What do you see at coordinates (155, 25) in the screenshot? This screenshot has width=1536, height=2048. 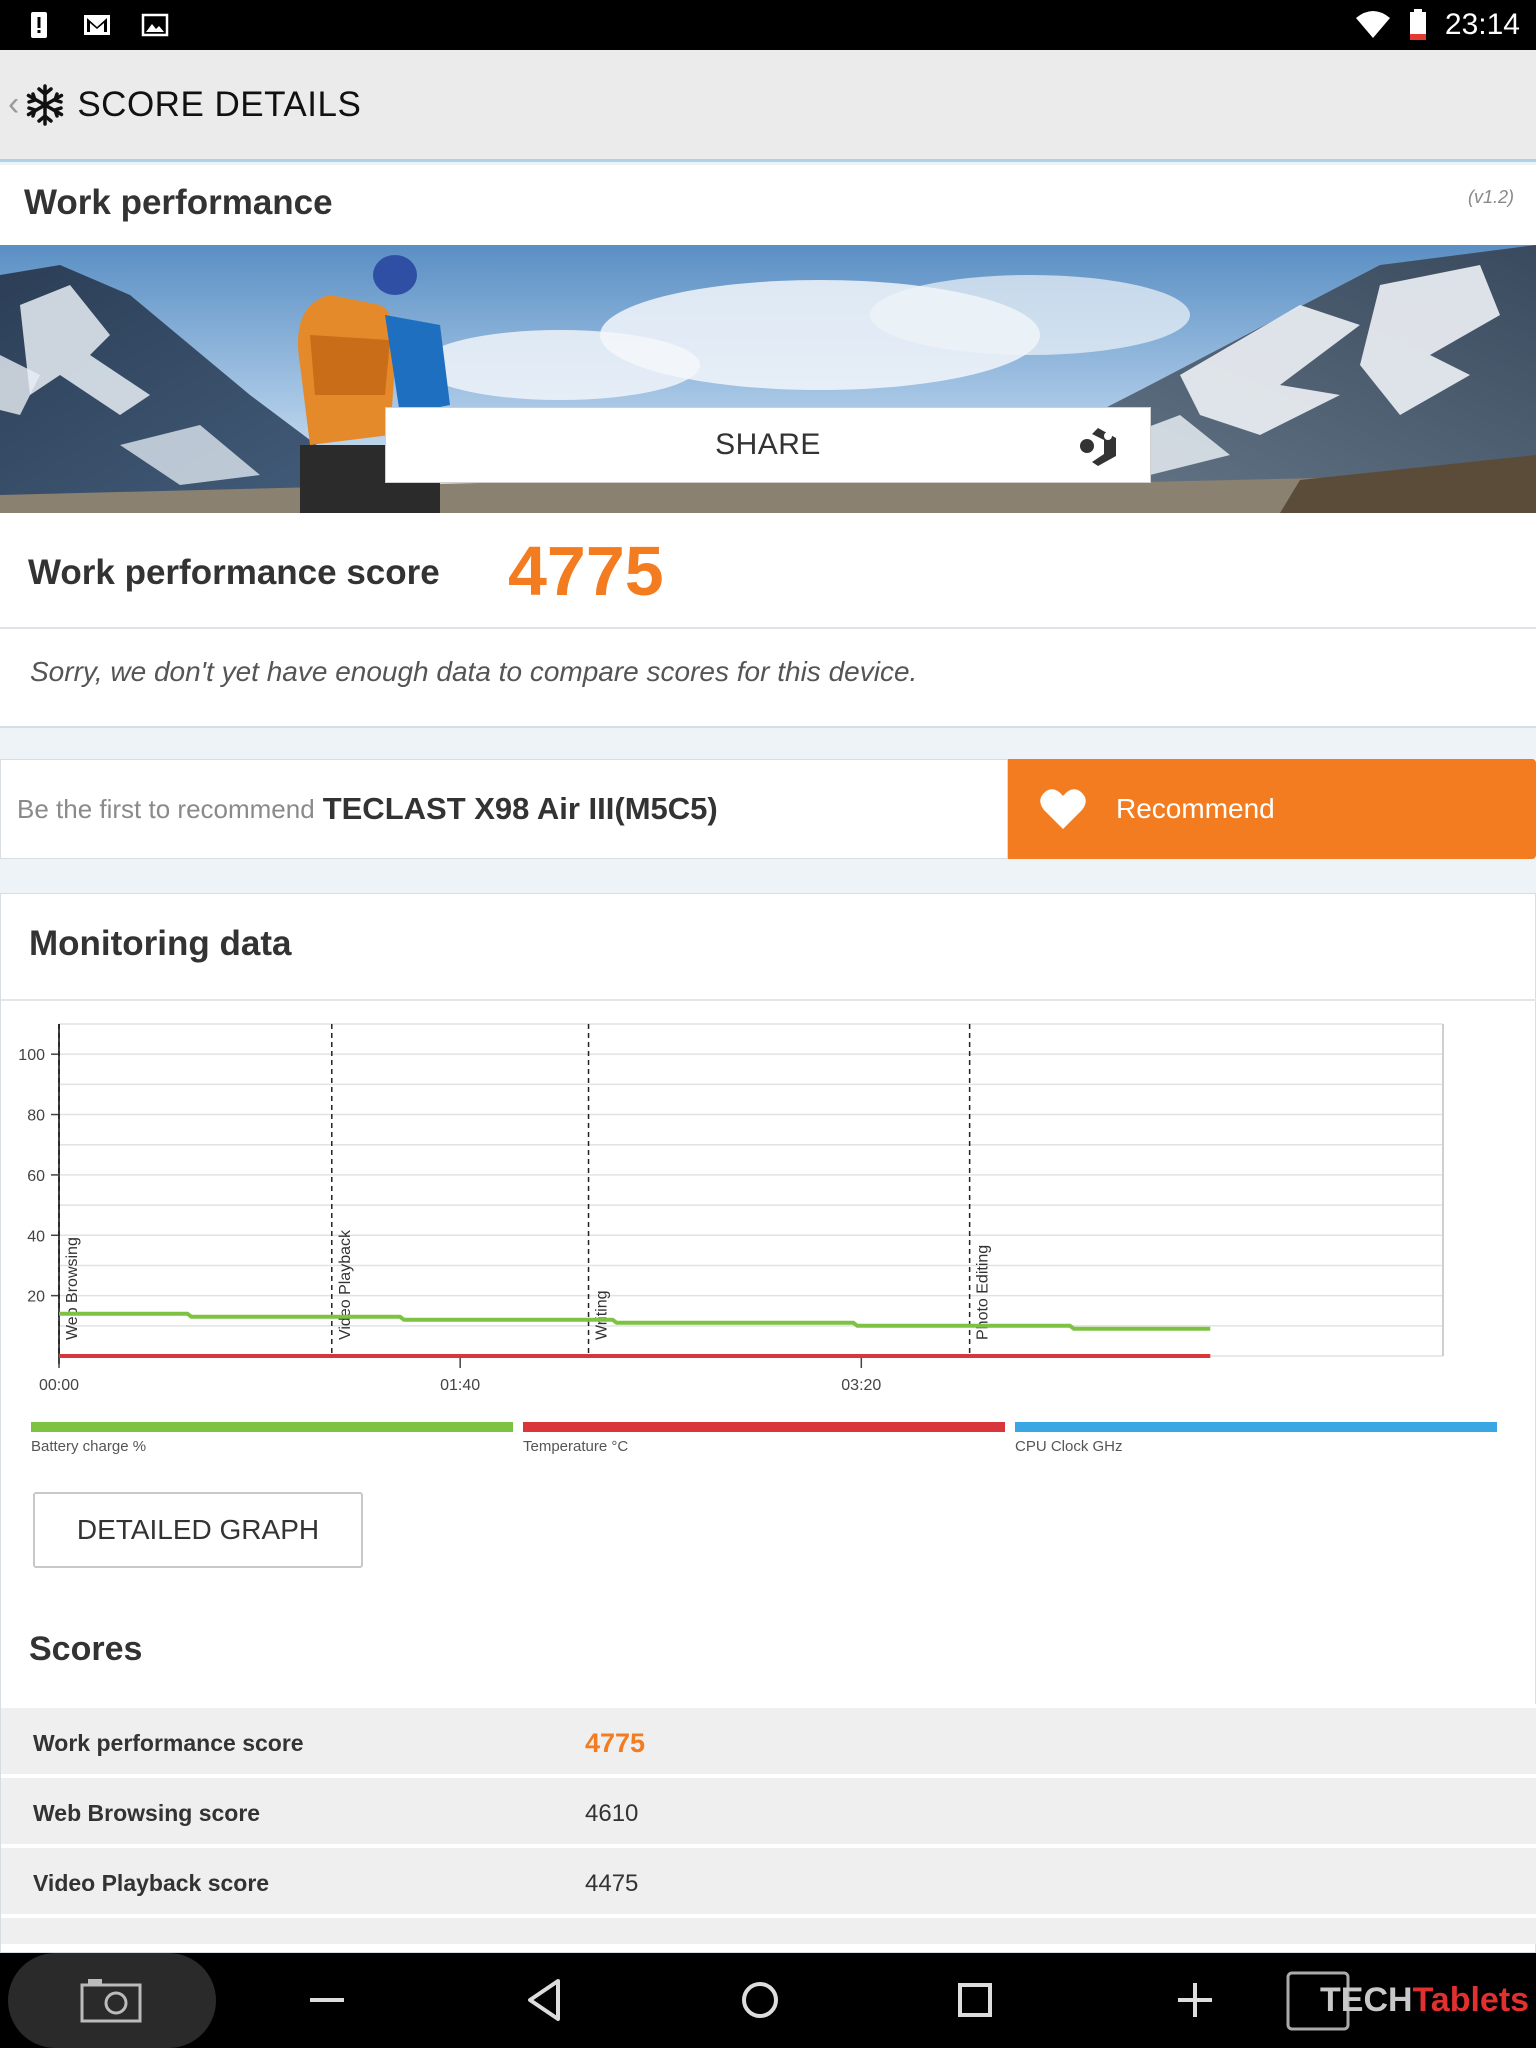 I see `gallery-icon` at bounding box center [155, 25].